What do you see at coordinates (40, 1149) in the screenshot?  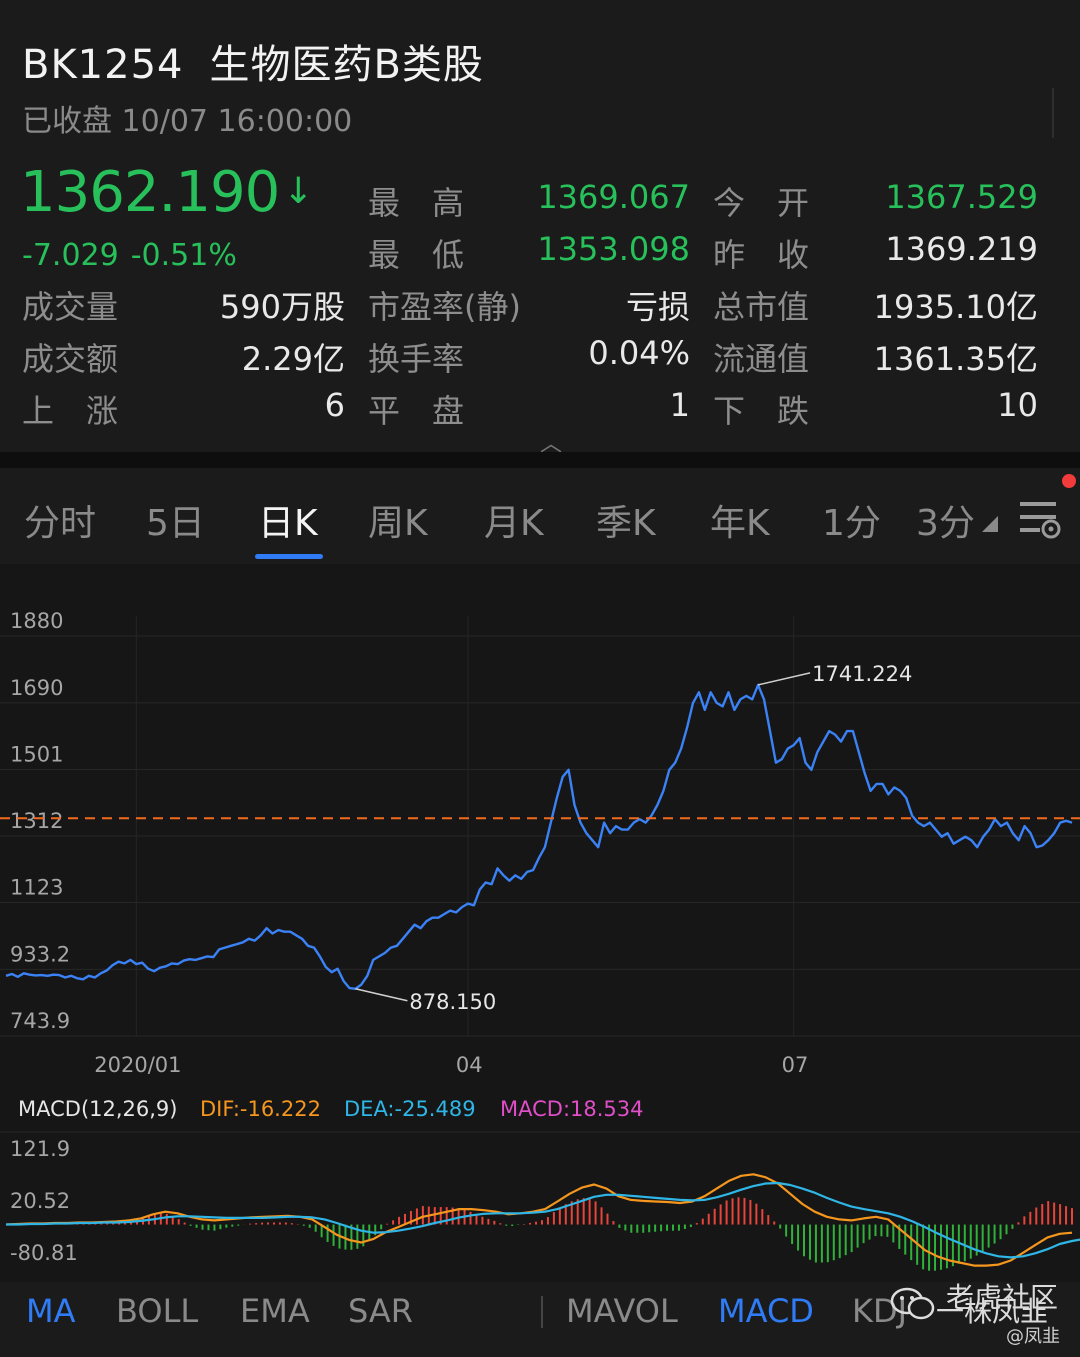 I see `macd-y-tick-label: 121.9` at bounding box center [40, 1149].